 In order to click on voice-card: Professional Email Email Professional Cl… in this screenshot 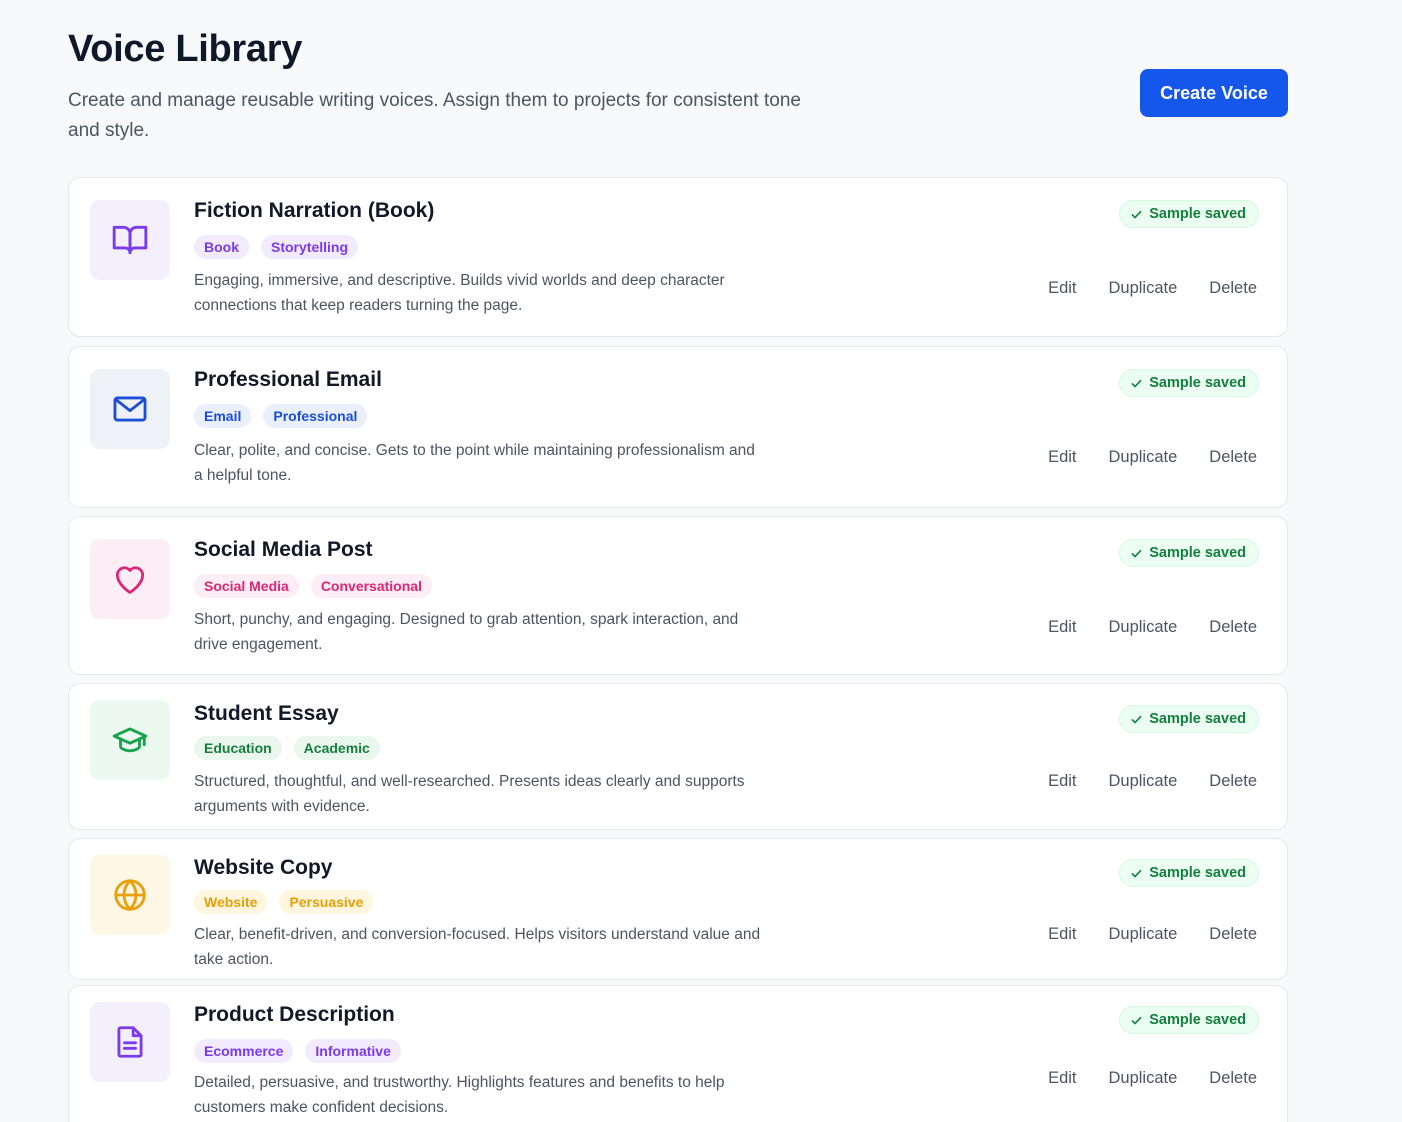, I will do `click(678, 427)`.